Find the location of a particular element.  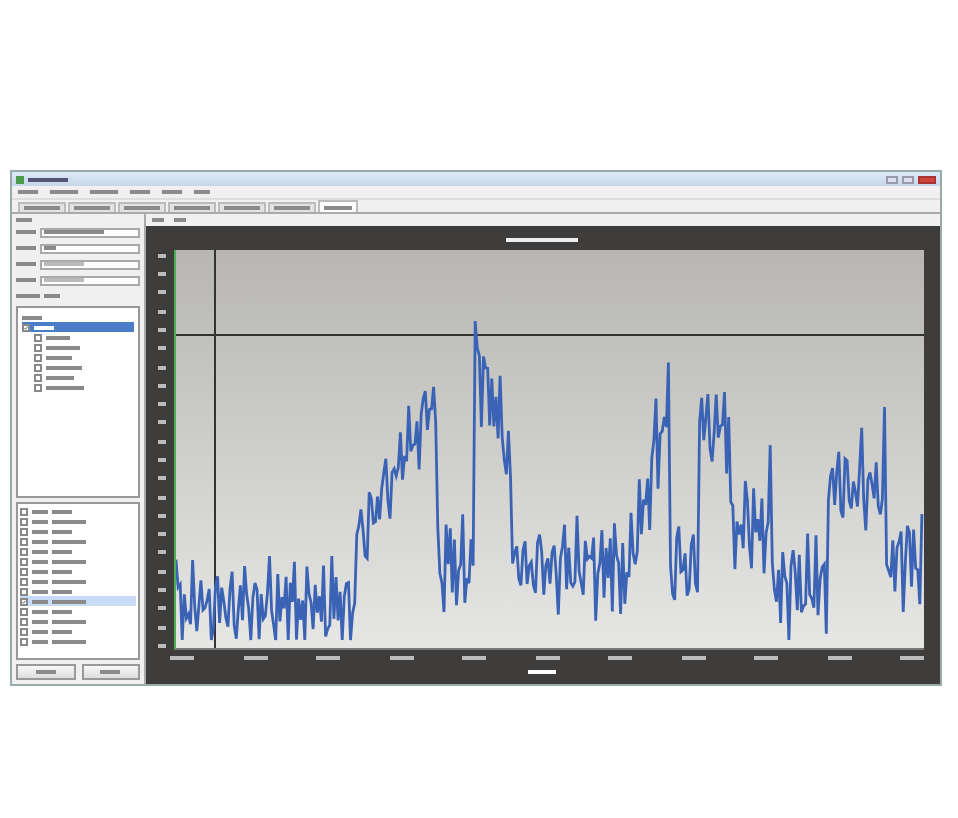

close-button is located at coordinates (927, 179).